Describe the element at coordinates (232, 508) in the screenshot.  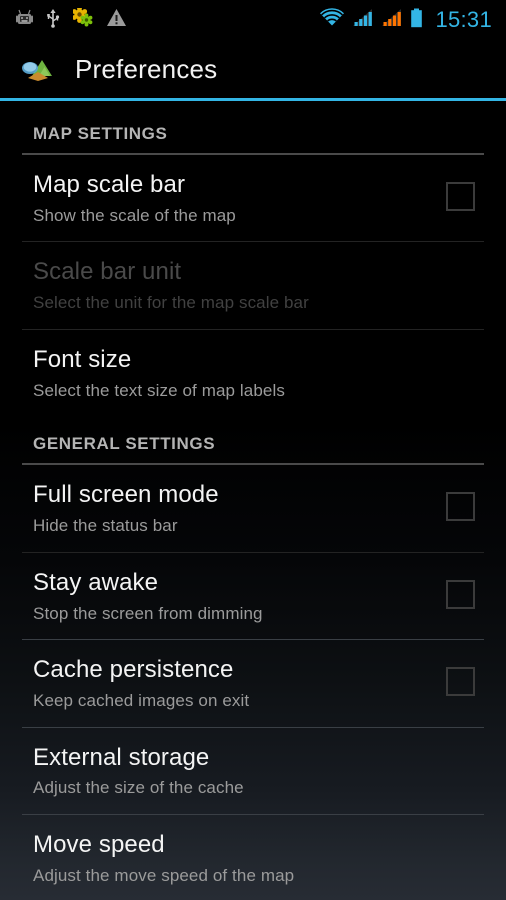
I see `preference-texts: Full screen mode Hide the status bar` at that location.